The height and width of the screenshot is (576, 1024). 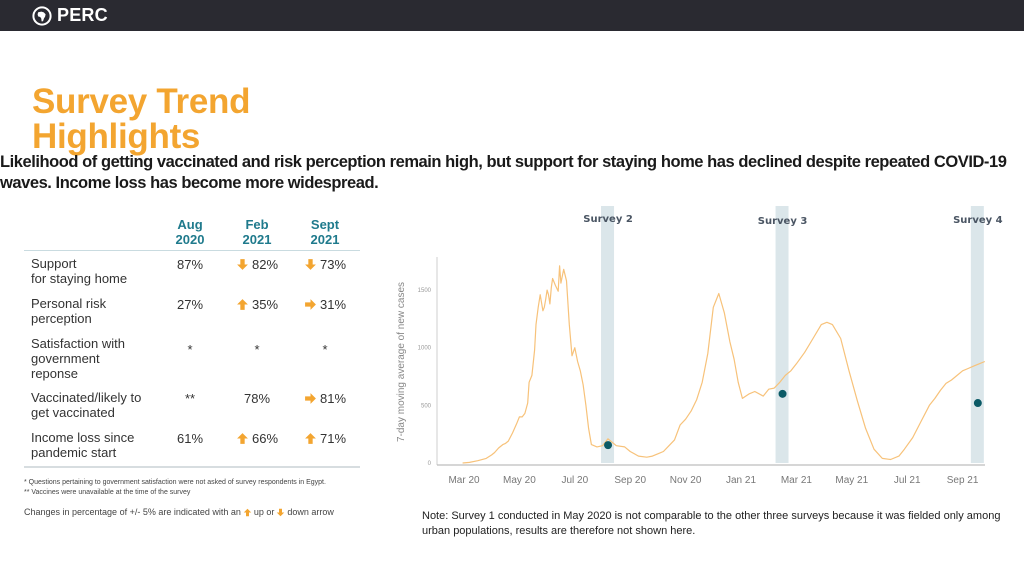 What do you see at coordinates (264, 512) in the screenshot?
I see `legend-up-text: up or` at bounding box center [264, 512].